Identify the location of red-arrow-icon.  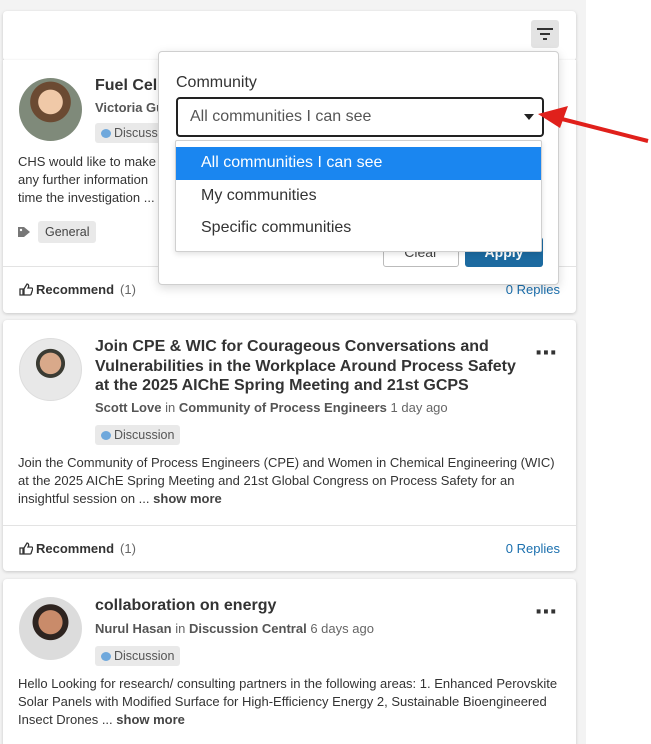
(593, 124).